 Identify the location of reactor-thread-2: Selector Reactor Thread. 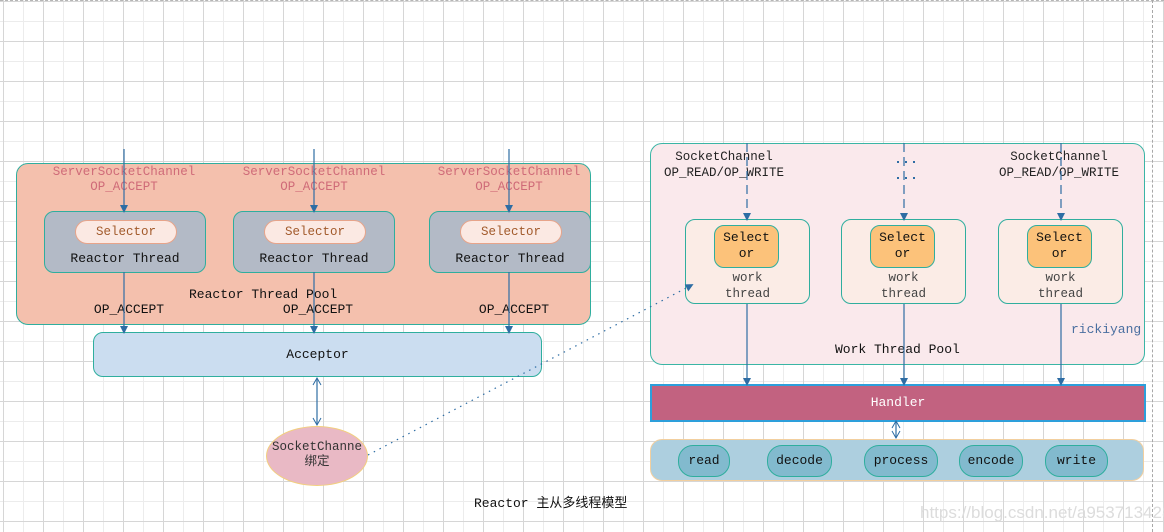
(314, 242).